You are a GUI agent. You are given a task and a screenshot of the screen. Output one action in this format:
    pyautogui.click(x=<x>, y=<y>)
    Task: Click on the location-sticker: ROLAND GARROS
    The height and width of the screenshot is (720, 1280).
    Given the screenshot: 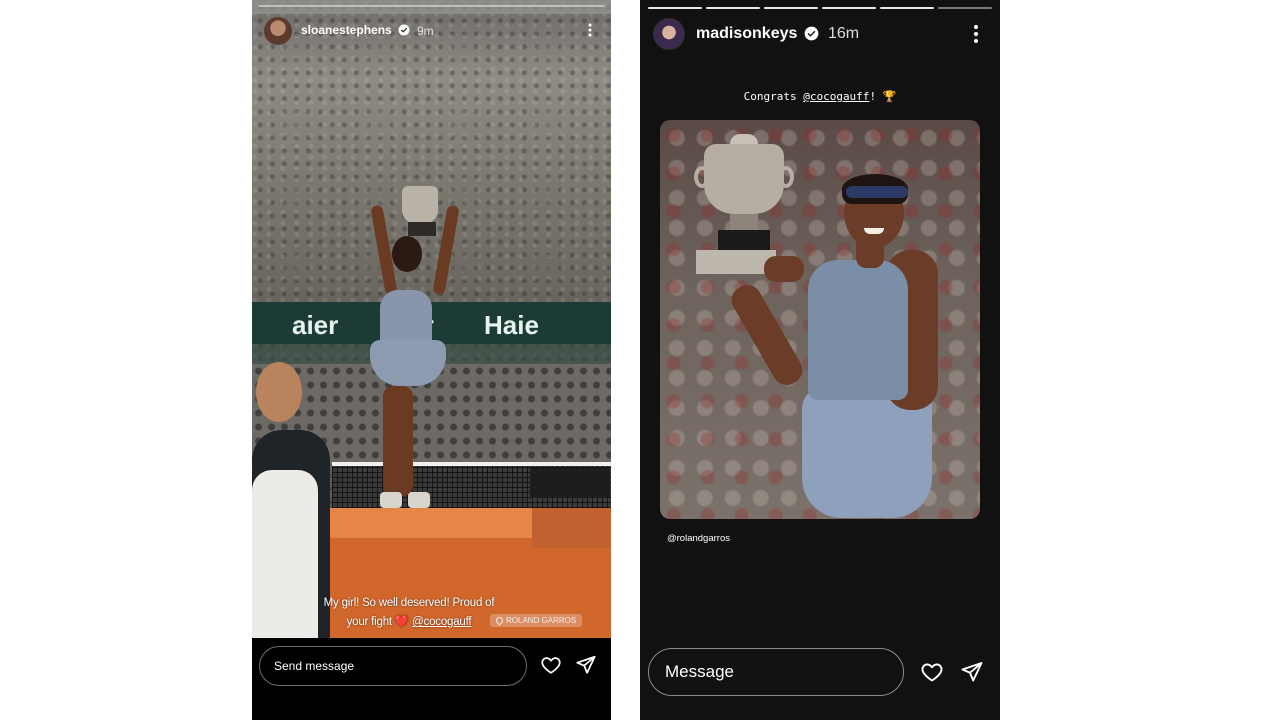 What is the action you would take?
    pyautogui.click(x=536, y=620)
    